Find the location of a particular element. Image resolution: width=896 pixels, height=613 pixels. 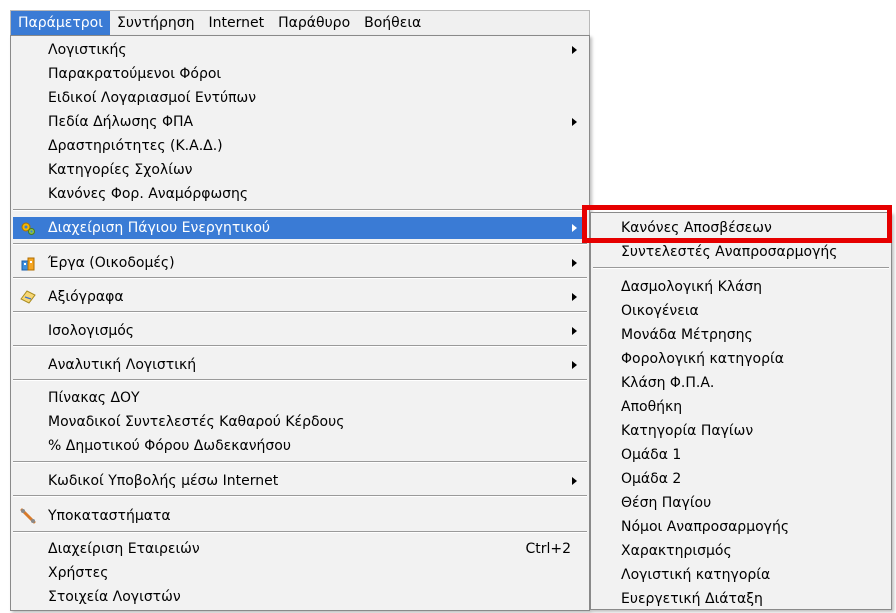

menu-item-label: Ειδικοί Λογαριασμοί Εντύπων is located at coordinates (152, 98).